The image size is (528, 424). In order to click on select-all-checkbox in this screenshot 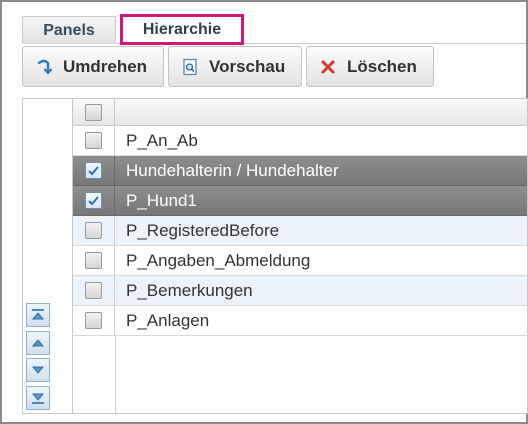, I will do `click(93, 112)`.